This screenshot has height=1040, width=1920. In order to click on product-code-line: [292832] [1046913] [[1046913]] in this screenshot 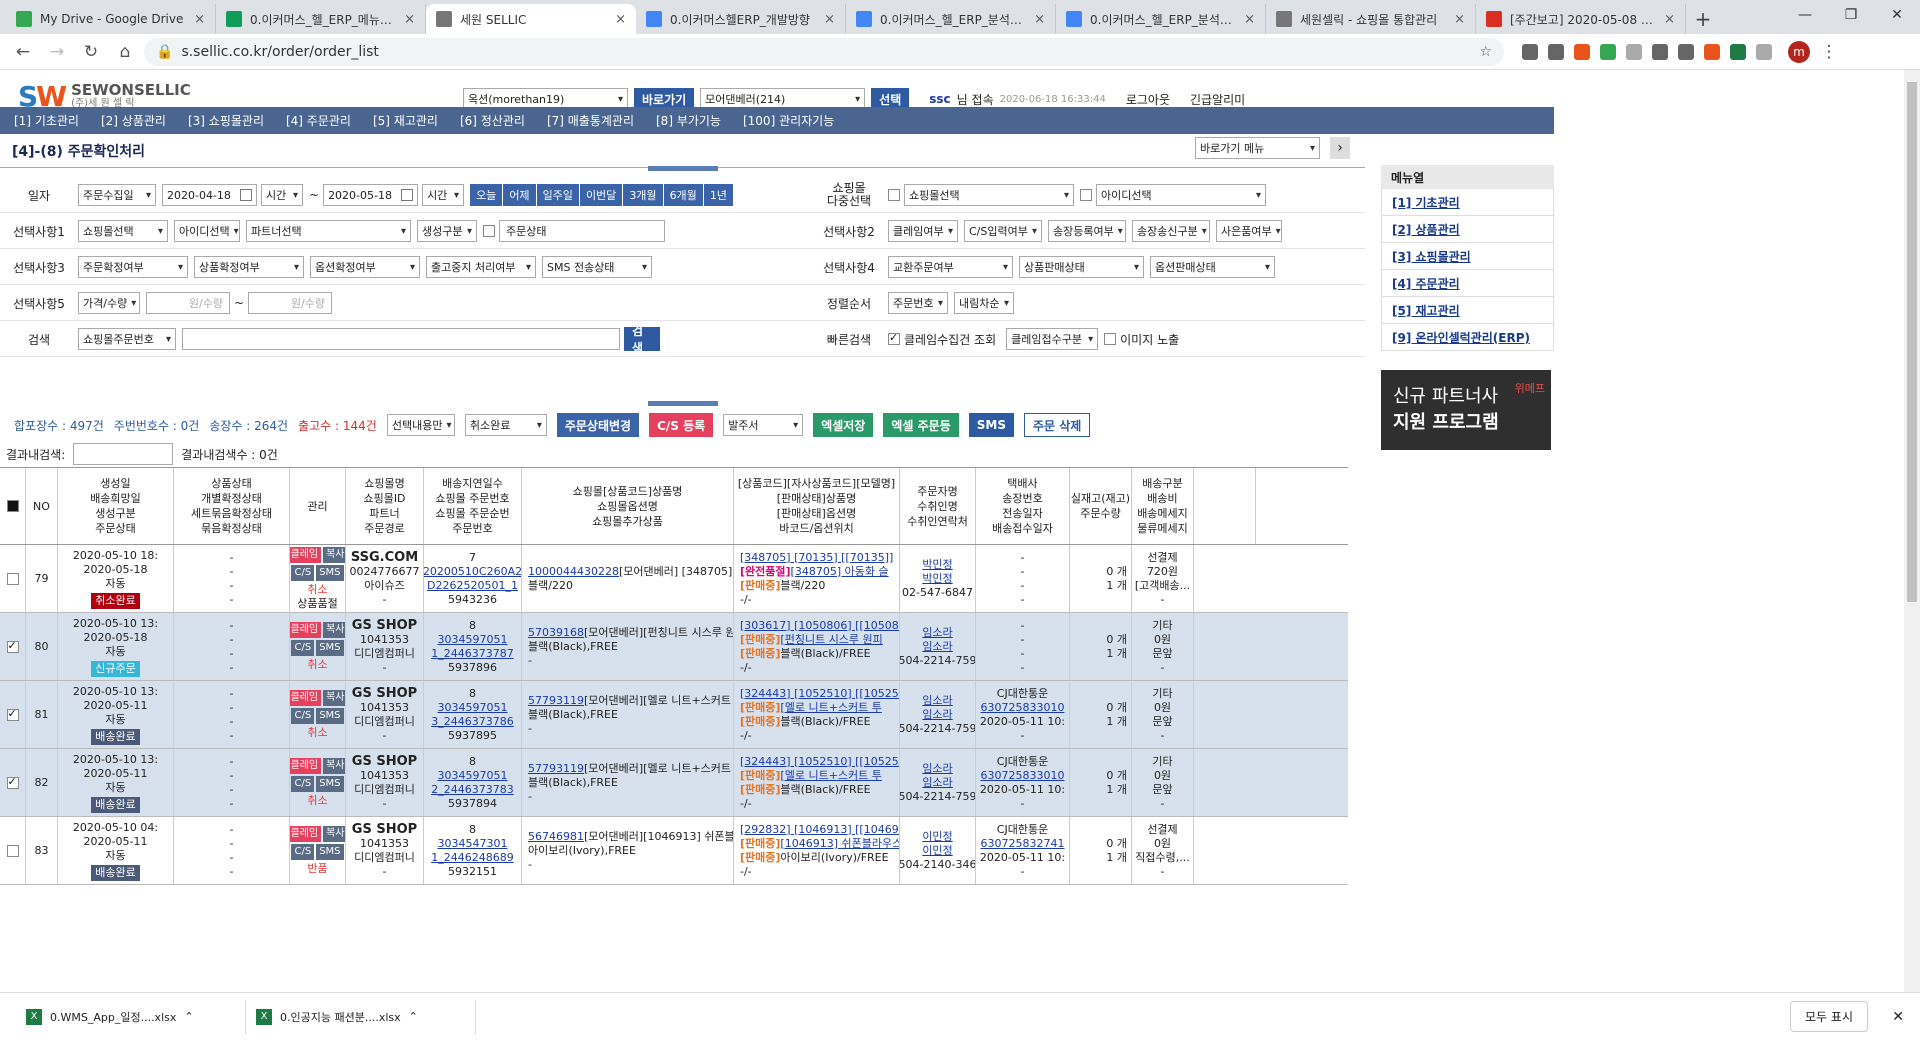, I will do `click(819, 830)`.